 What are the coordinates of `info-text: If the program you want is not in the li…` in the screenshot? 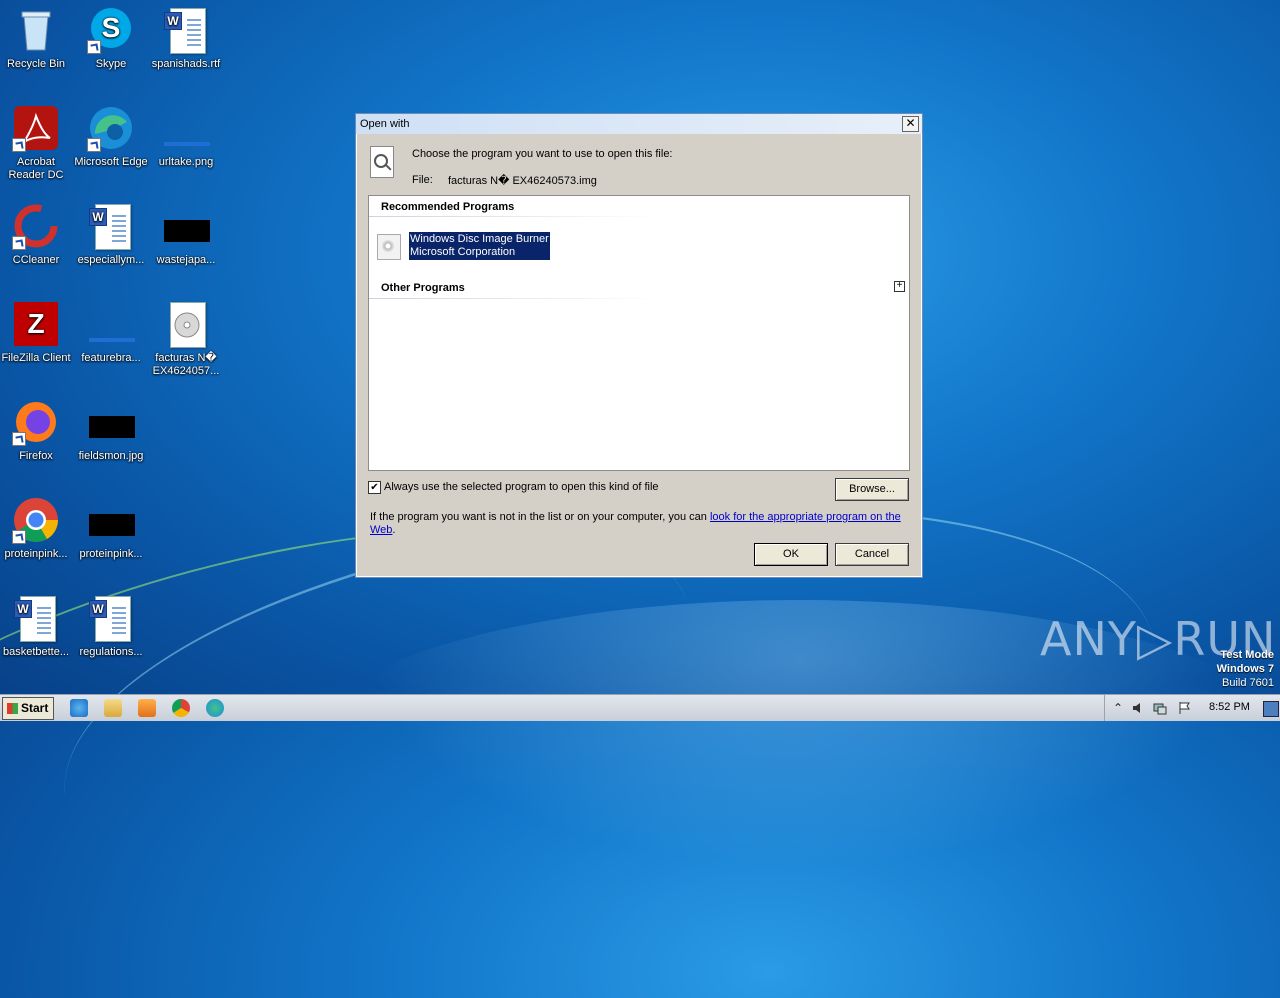 It's located at (640, 524).